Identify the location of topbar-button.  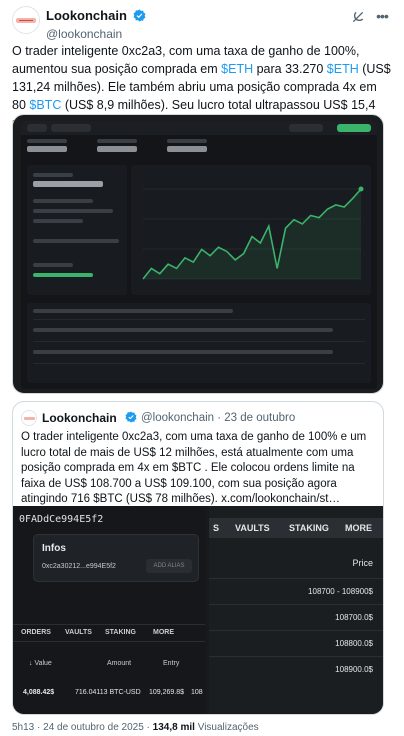
(354, 128).